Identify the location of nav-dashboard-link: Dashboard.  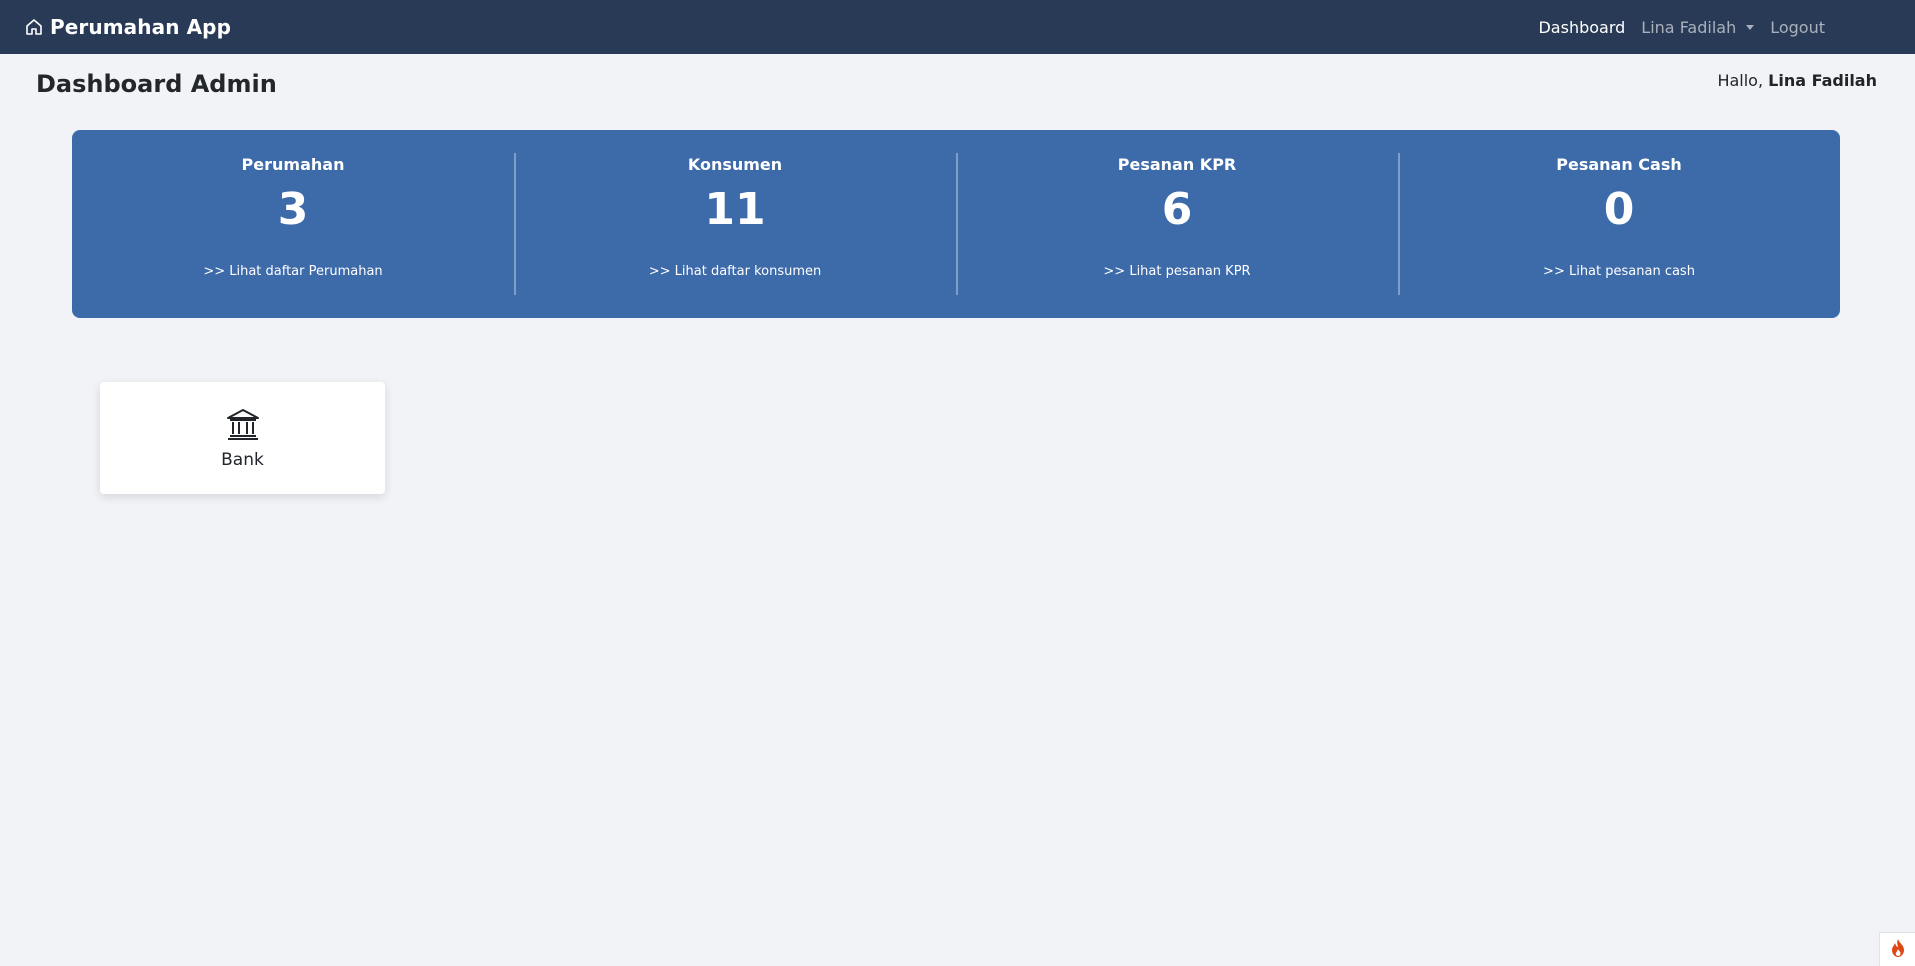
(1581, 27).